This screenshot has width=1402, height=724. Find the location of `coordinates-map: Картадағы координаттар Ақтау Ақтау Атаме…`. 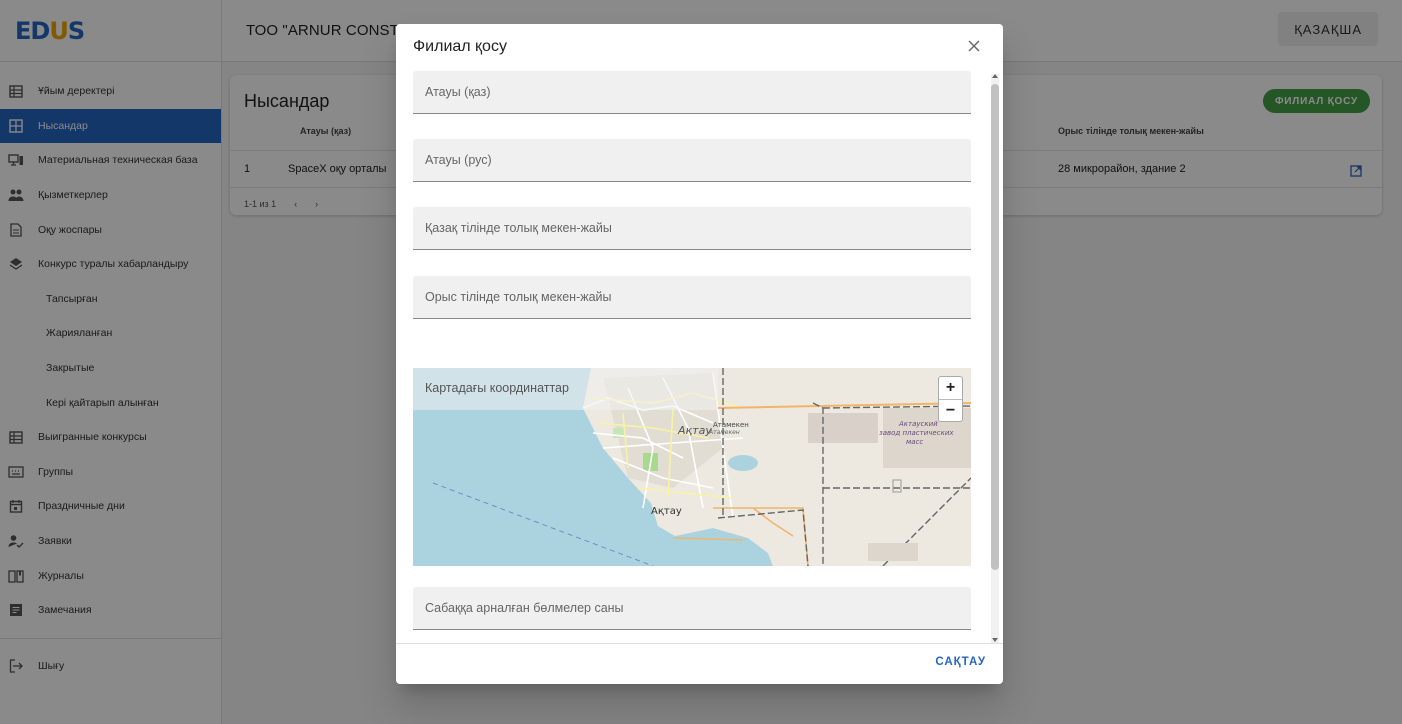

coordinates-map: Картадағы координаттар Ақтау Ақтау Атаме… is located at coordinates (692, 467).